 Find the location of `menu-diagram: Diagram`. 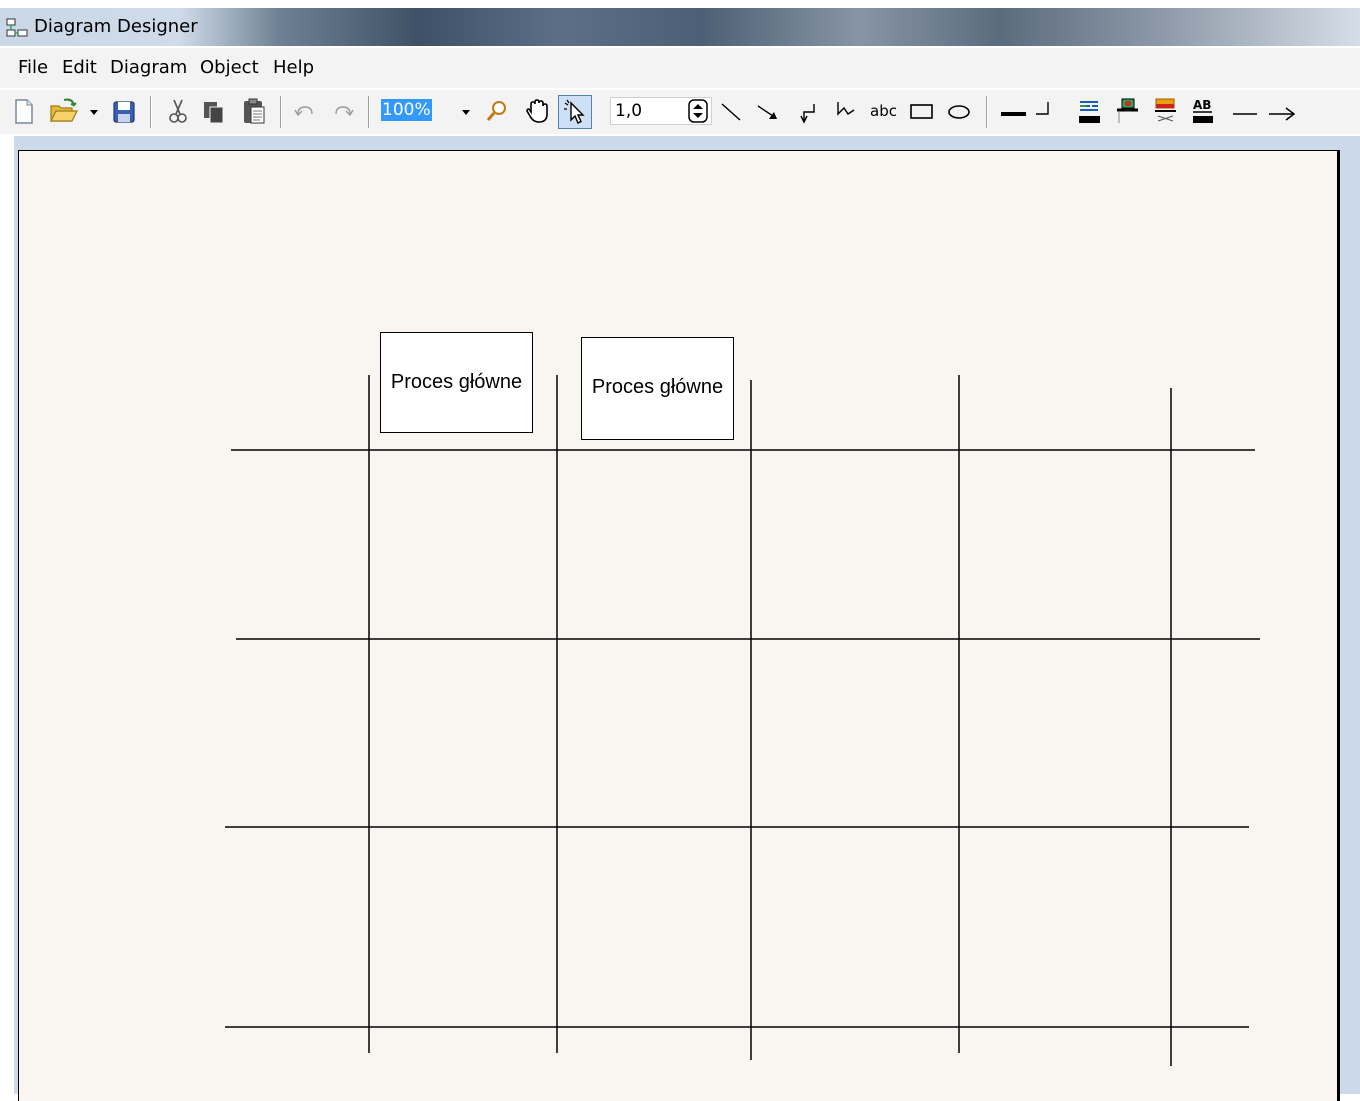

menu-diagram: Diagram is located at coordinates (148, 67).